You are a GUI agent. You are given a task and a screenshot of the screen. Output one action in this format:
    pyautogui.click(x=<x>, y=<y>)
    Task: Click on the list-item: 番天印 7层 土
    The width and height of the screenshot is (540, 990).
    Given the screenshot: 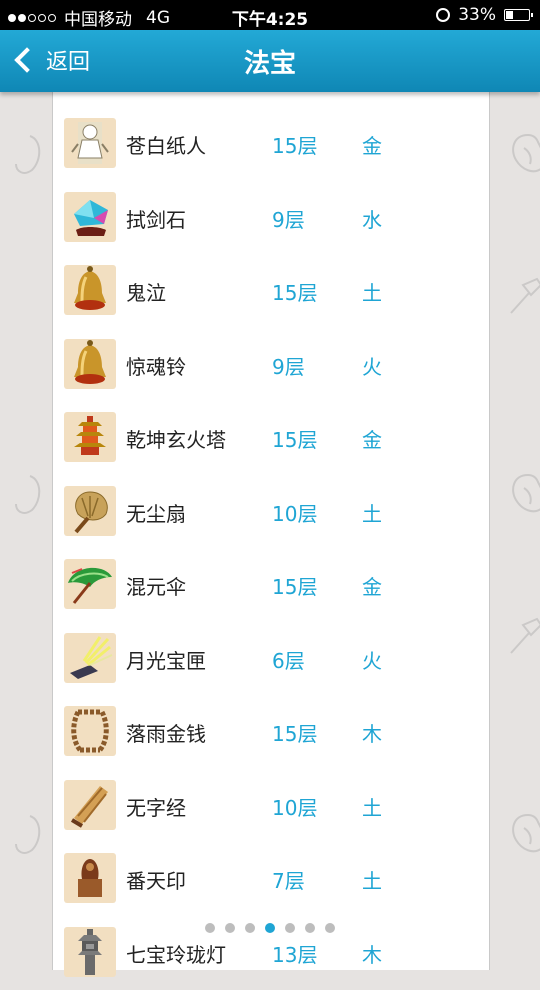 What is the action you would take?
    pyautogui.click(x=271, y=880)
    